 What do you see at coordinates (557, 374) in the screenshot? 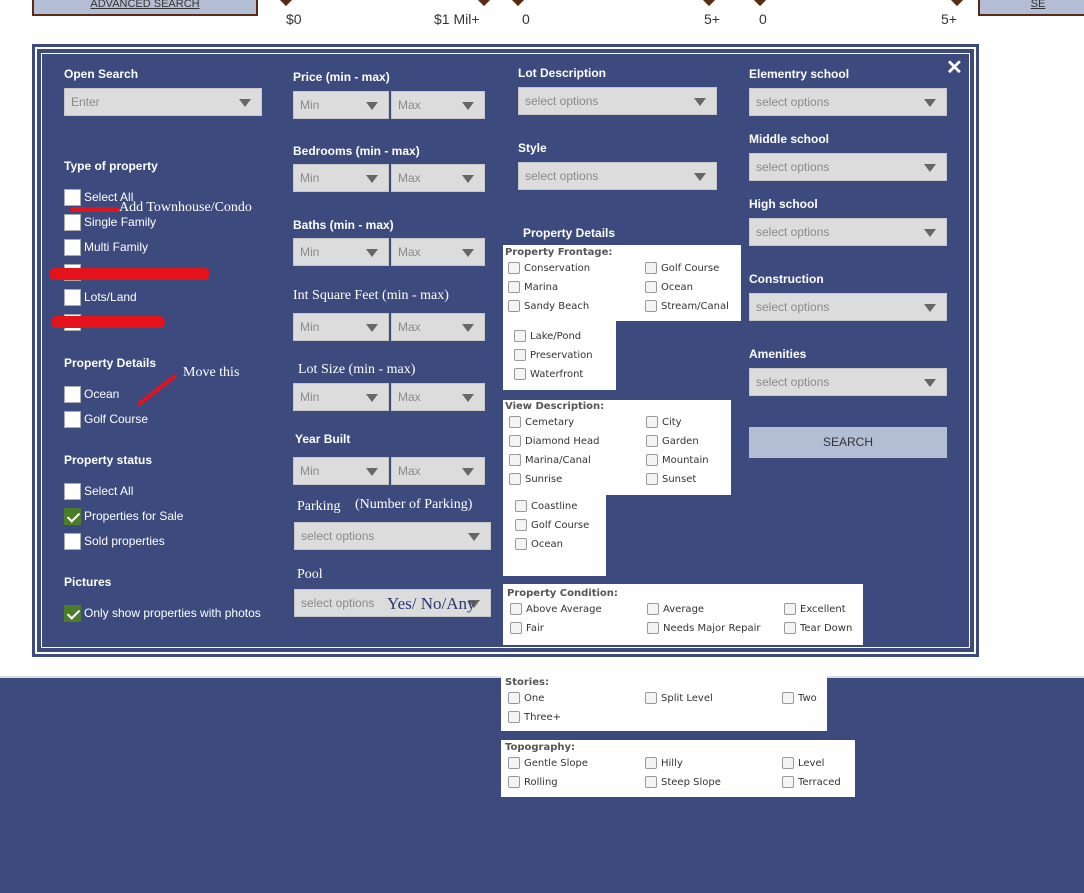
I see `checkbox-label: Waterfront` at bounding box center [557, 374].